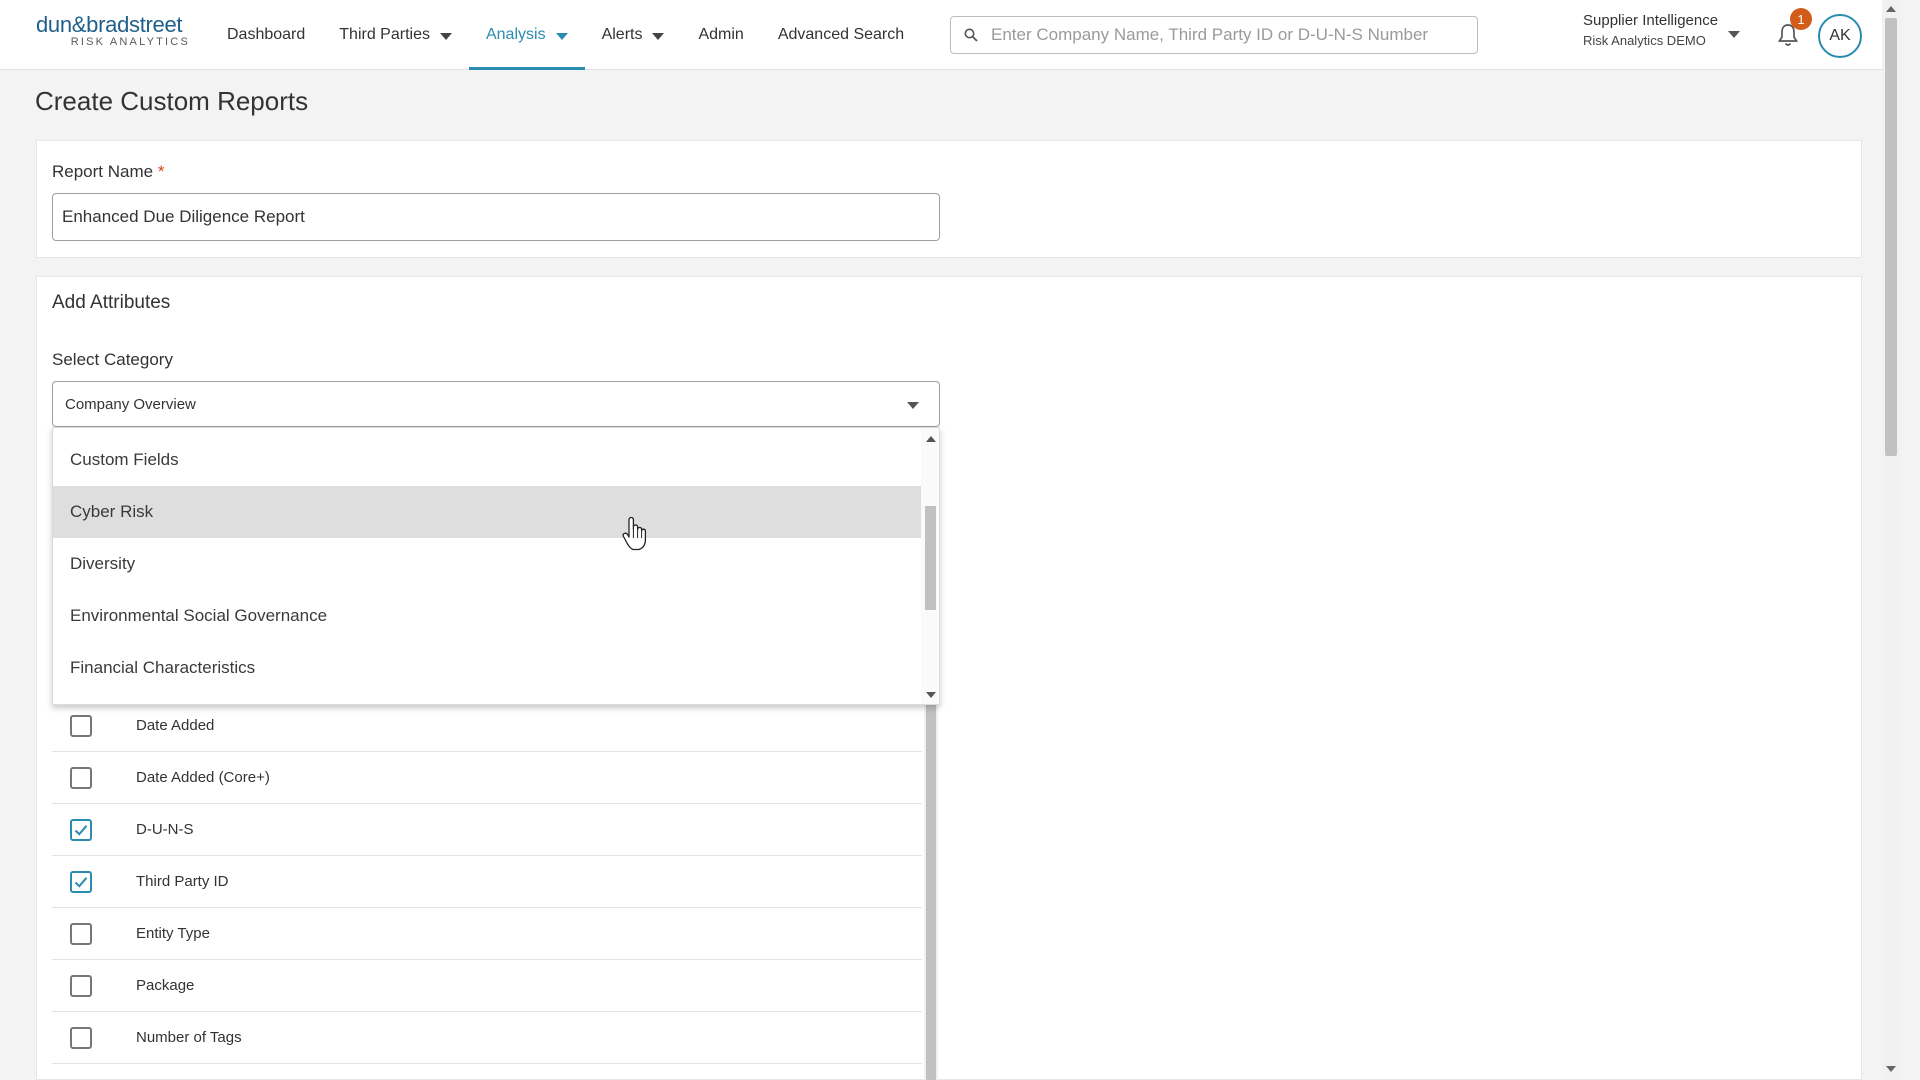 The height and width of the screenshot is (1080, 1920). I want to click on nav-dashboard: Dashboard, so click(266, 35).